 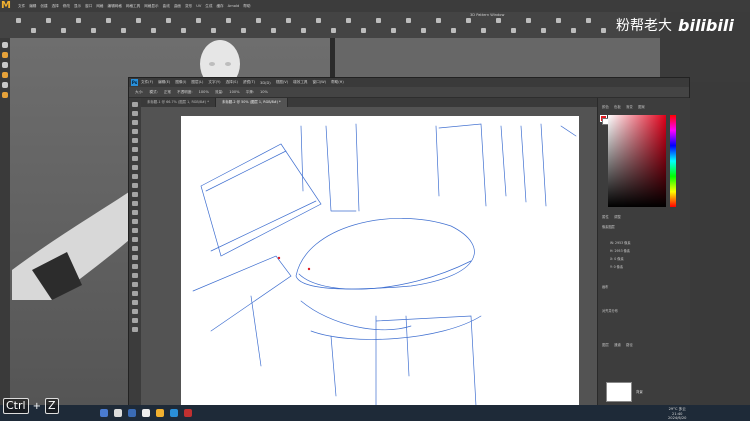 I want to click on maya-taskbar-icon, so click(x=160, y=413).